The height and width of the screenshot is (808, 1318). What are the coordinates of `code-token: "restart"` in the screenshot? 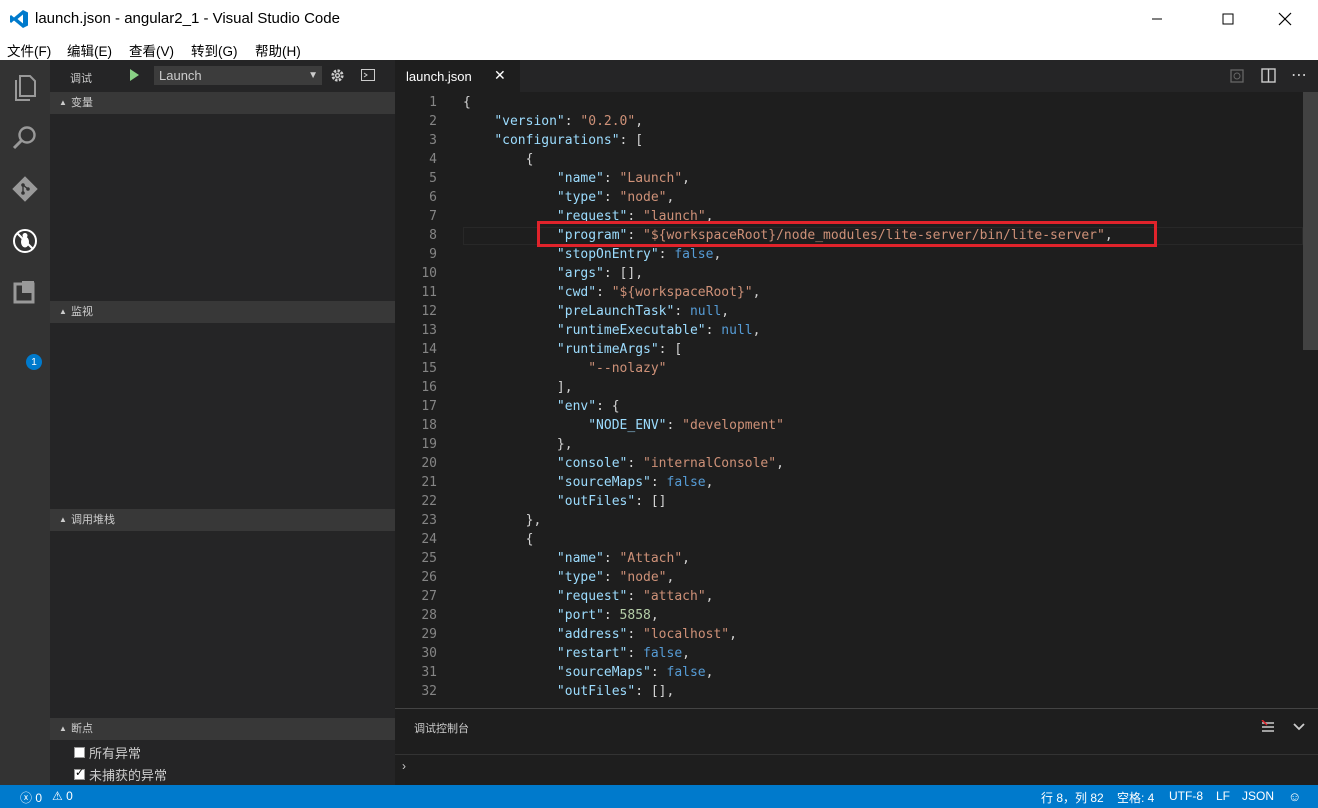 It's located at (592, 653).